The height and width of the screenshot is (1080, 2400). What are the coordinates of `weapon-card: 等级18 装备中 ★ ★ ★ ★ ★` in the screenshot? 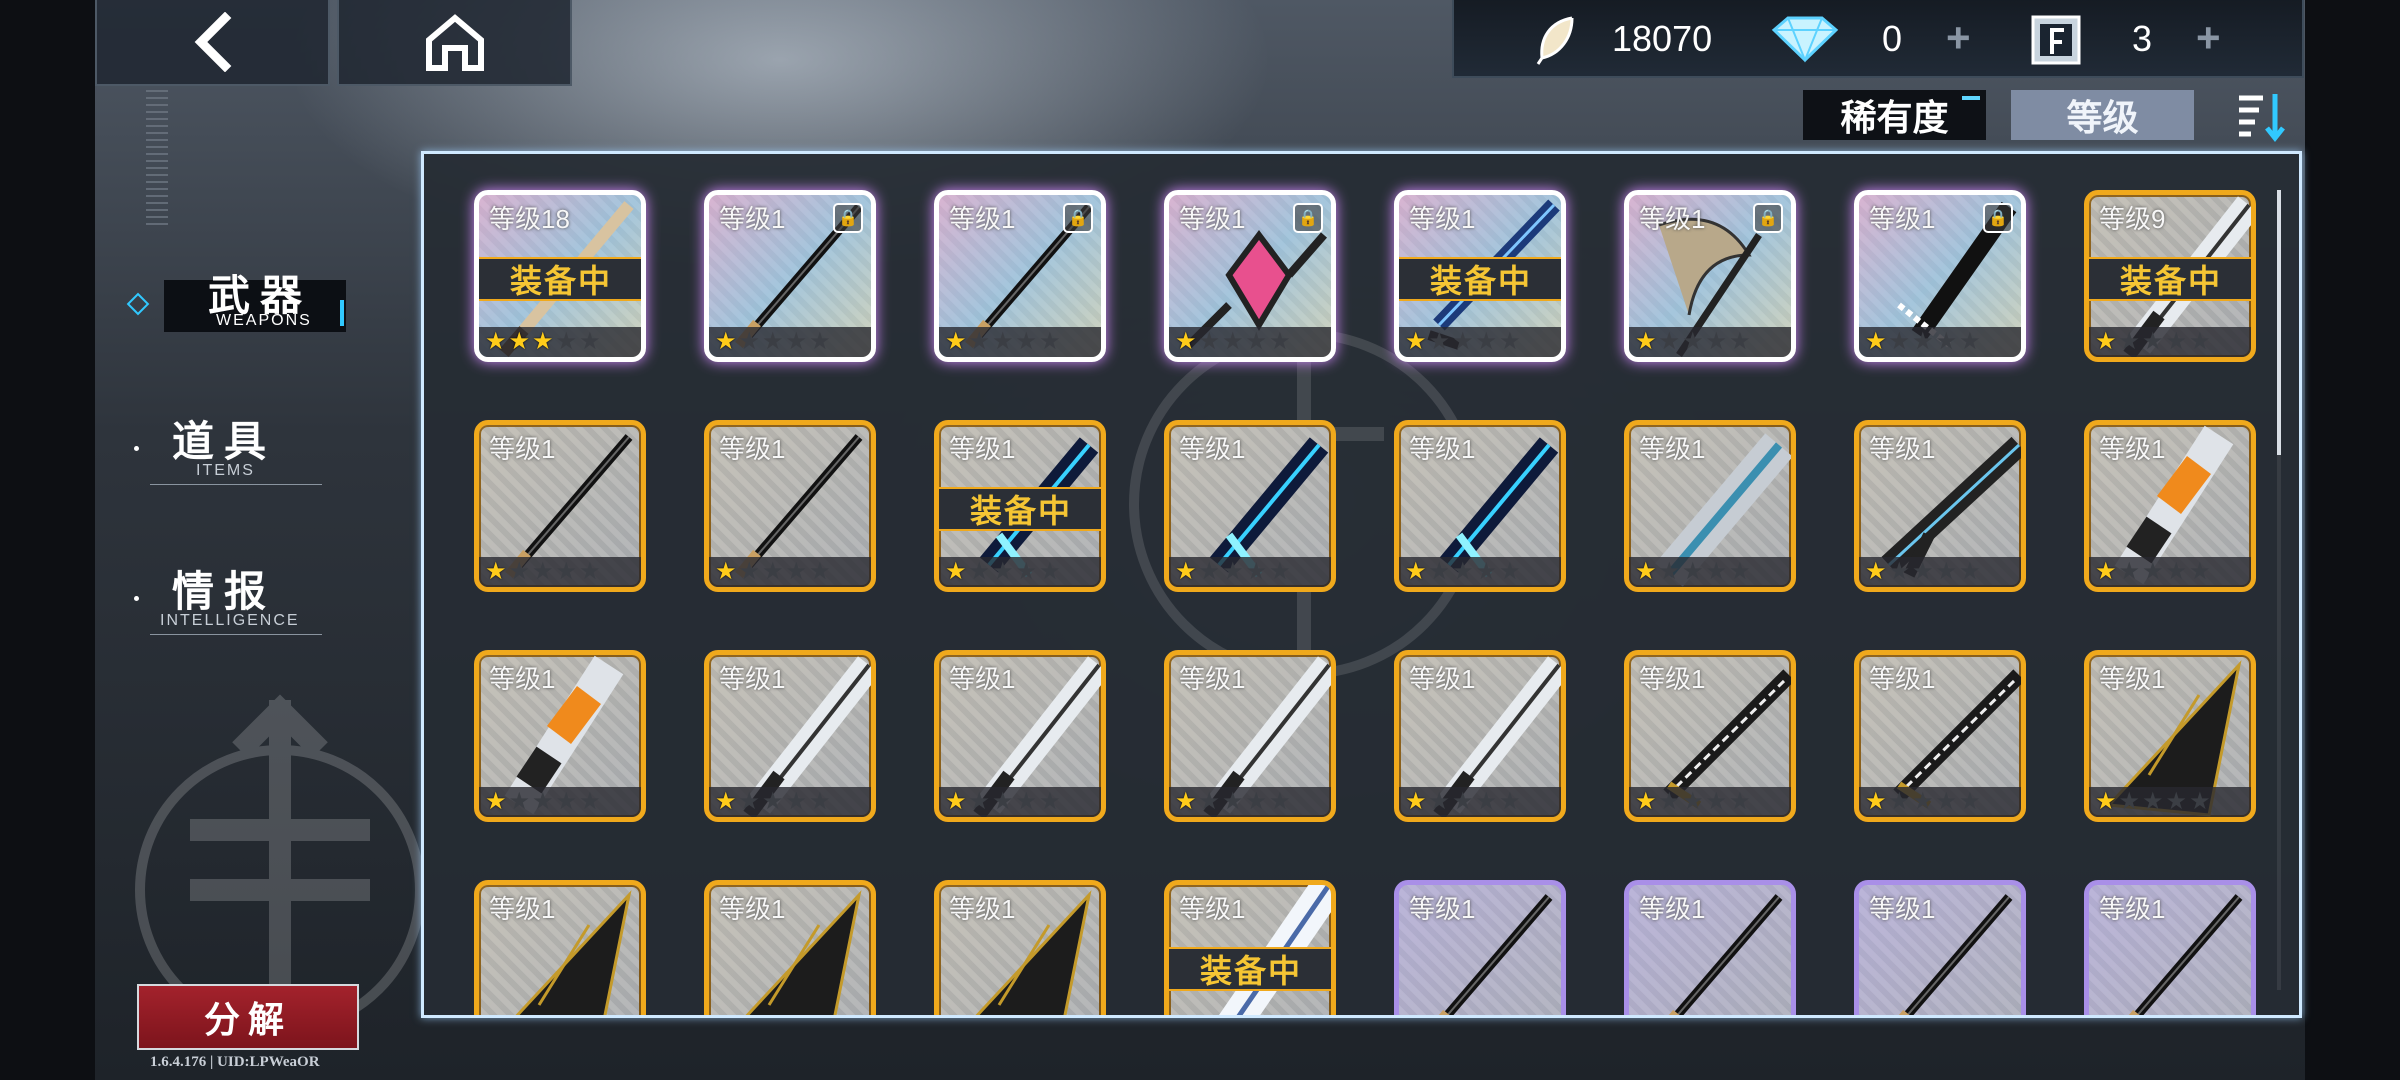 It's located at (560, 276).